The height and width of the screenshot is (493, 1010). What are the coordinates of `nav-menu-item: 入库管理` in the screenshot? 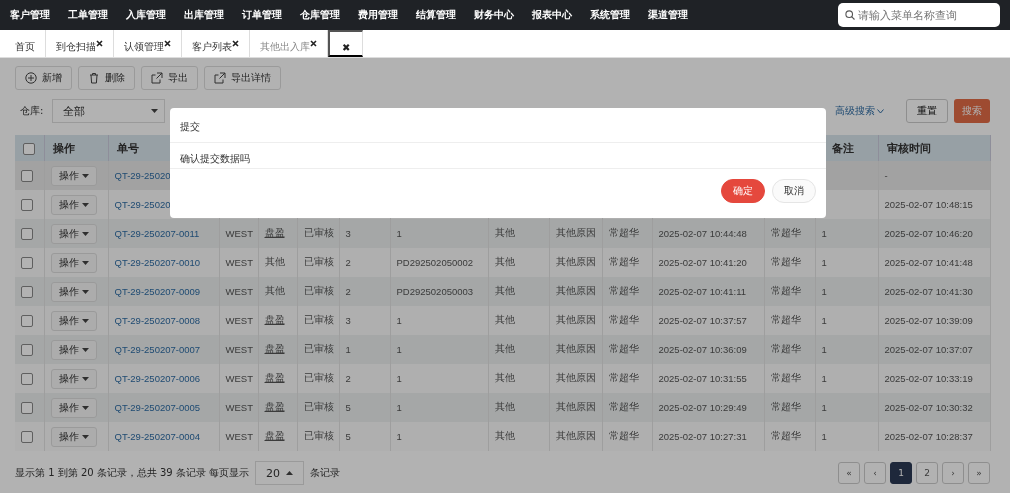 It's located at (155, 15).